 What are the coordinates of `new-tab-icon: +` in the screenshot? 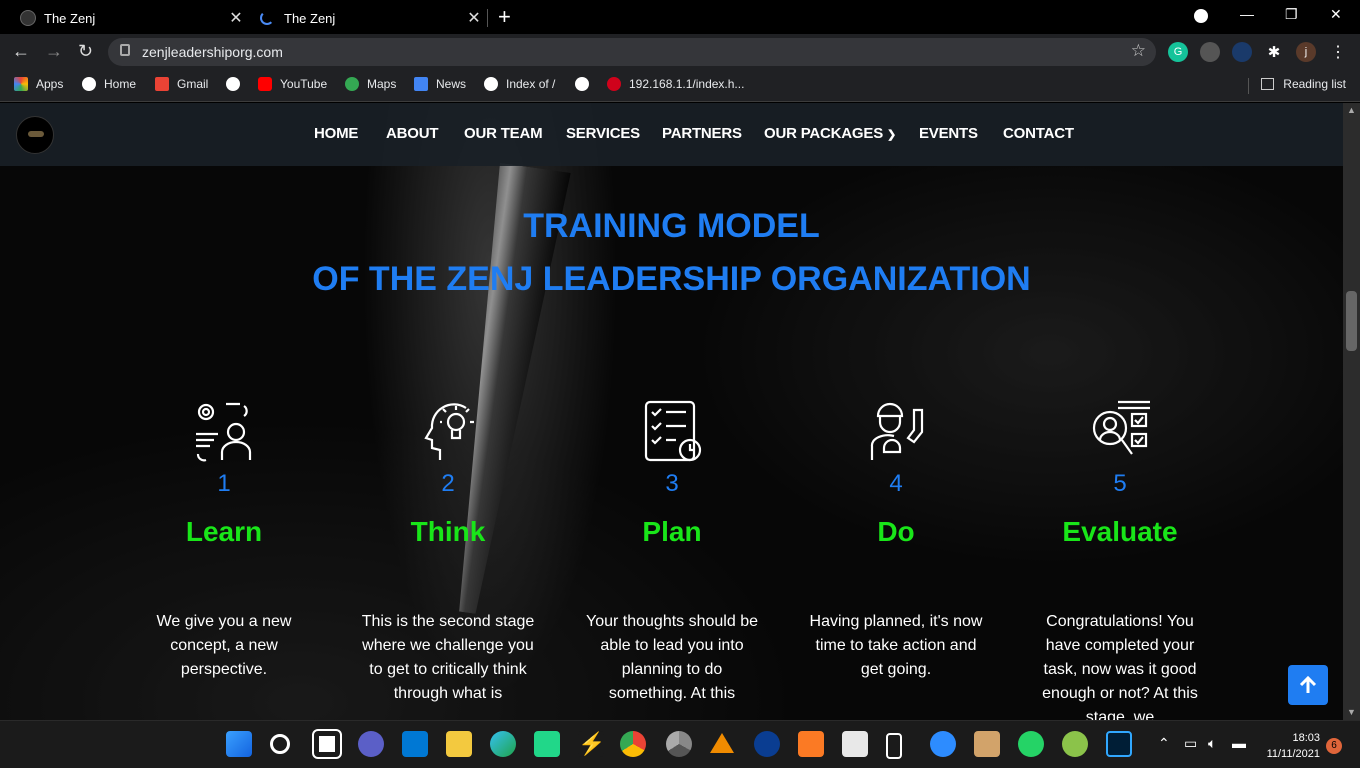 It's located at (504, 17).